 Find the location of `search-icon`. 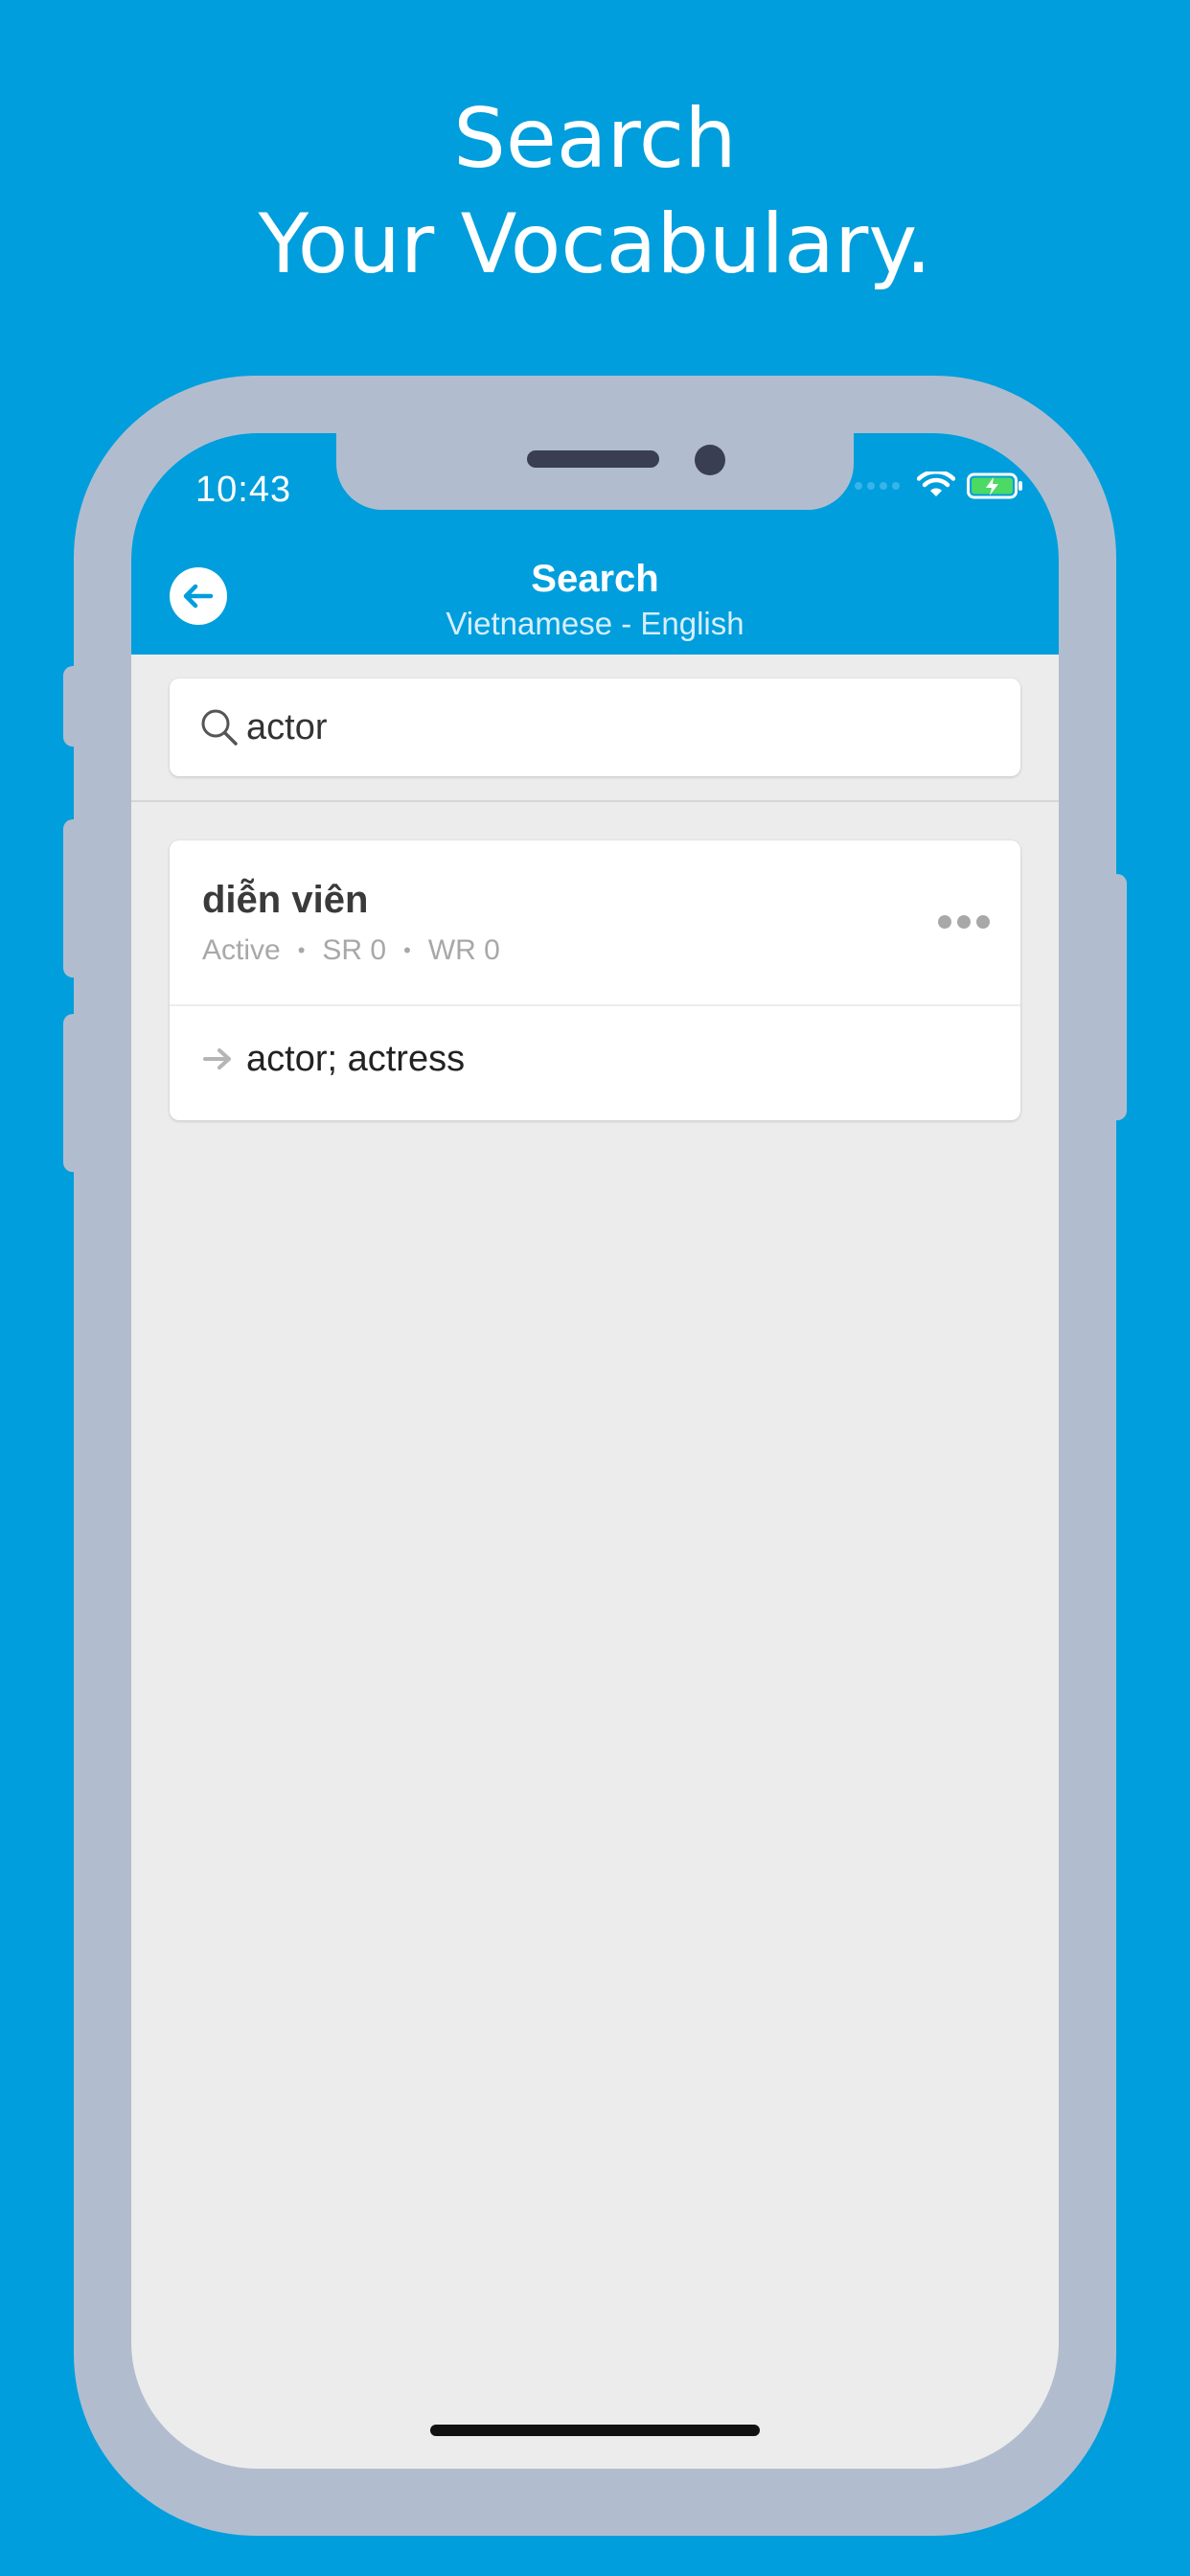

search-icon is located at coordinates (220, 727).